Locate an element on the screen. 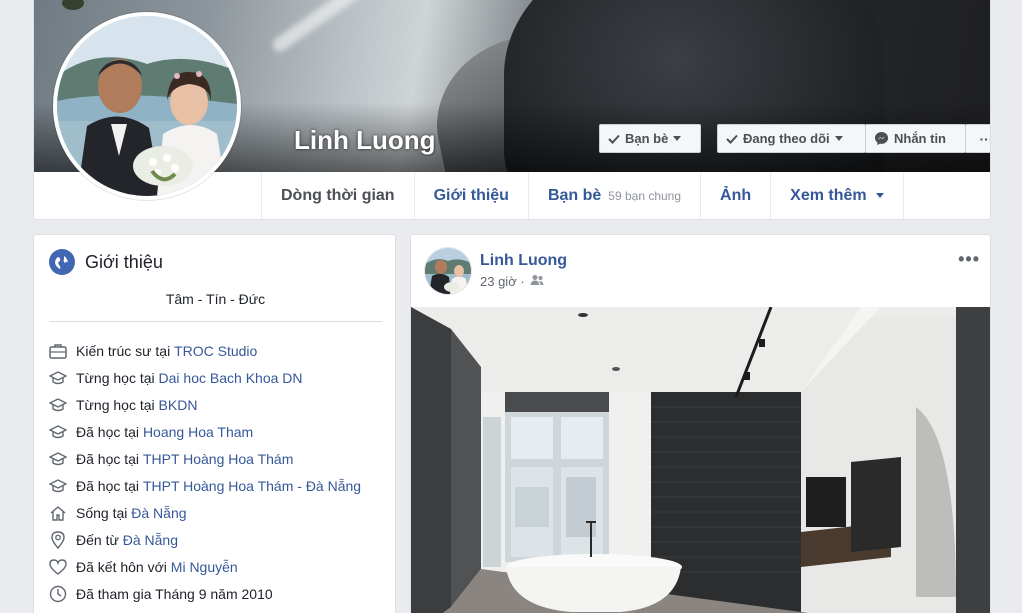 This screenshot has width=1022, height=613. post-author-avatar is located at coordinates (448, 271).